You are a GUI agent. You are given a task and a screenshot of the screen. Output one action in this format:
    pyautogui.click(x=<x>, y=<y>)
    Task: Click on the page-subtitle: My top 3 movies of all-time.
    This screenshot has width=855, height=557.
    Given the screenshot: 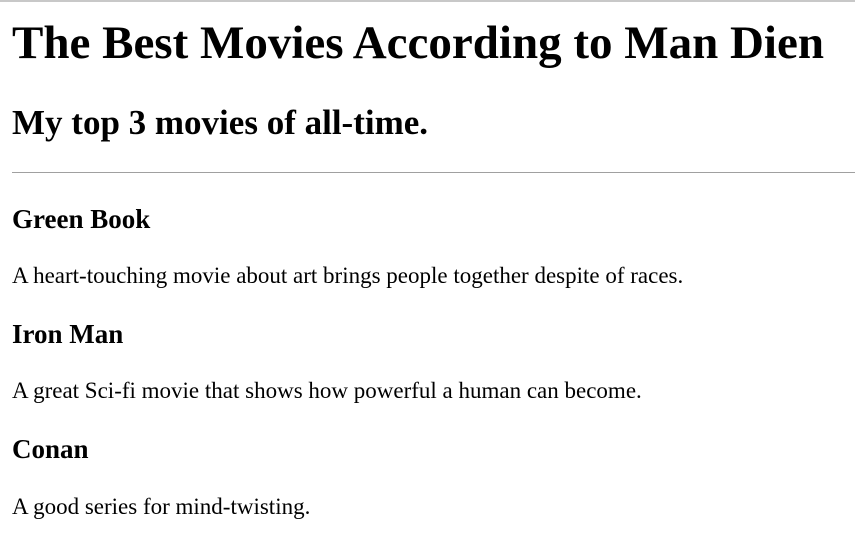 What is the action you would take?
    pyautogui.click(x=220, y=122)
    